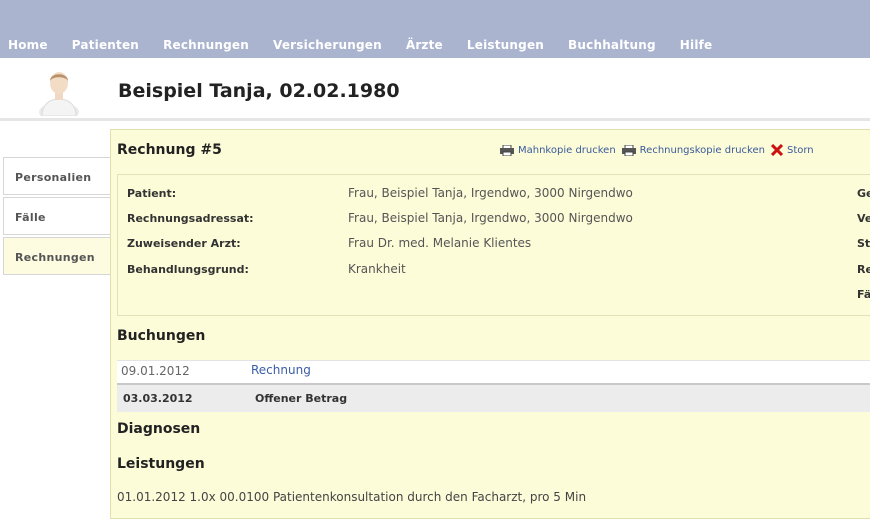 The height and width of the screenshot is (519, 870). Describe the element at coordinates (567, 150) in the screenshot. I see `print-reminder-label: Mahnkopie drucken` at that location.